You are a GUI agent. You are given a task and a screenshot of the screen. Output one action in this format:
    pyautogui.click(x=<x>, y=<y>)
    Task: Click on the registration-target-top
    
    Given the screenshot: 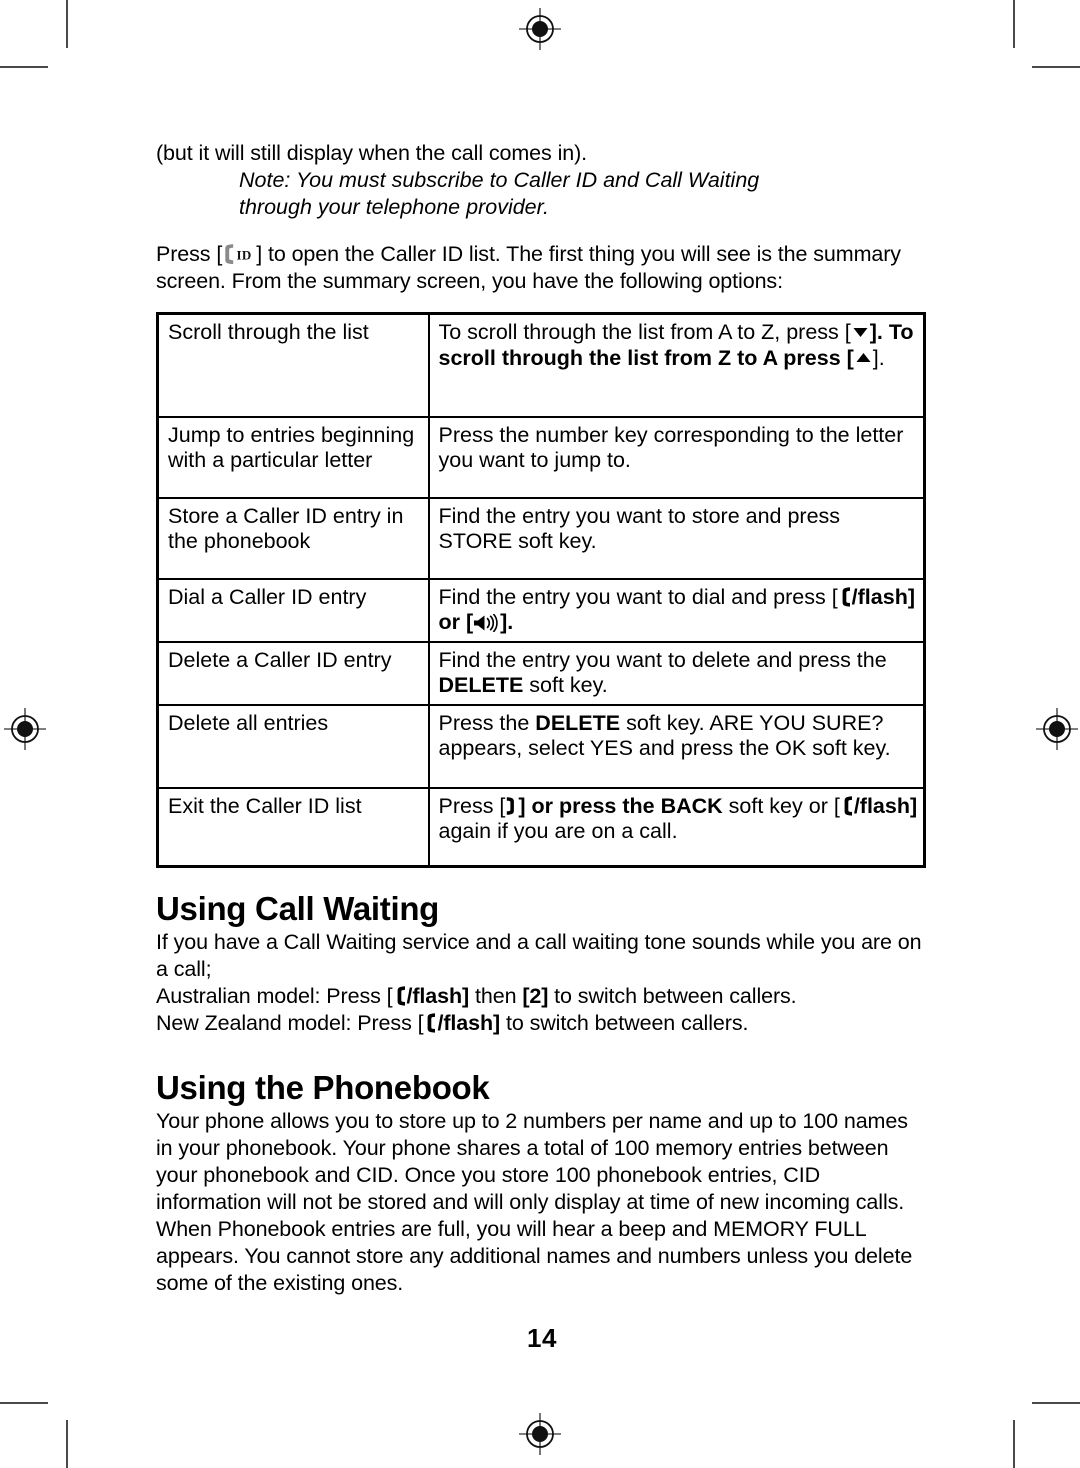 What is the action you would take?
    pyautogui.click(x=540, y=29)
    